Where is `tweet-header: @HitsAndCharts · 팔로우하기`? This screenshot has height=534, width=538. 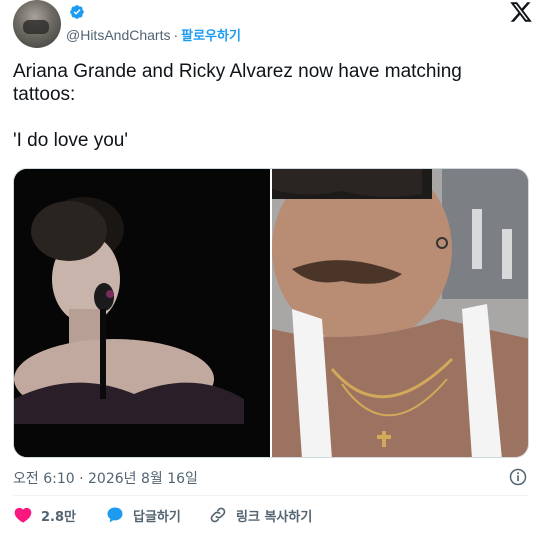
tweet-header: @HitsAndCharts · 팔로우하기 is located at coordinates (273, 25).